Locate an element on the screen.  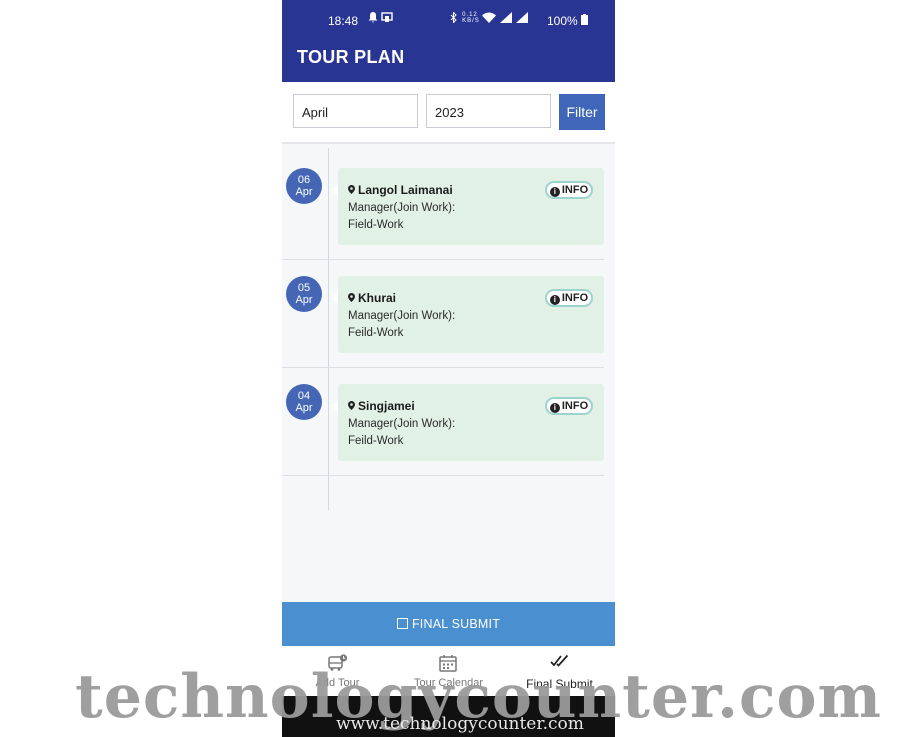
date-badge: 05 Apr is located at coordinates (304, 294).